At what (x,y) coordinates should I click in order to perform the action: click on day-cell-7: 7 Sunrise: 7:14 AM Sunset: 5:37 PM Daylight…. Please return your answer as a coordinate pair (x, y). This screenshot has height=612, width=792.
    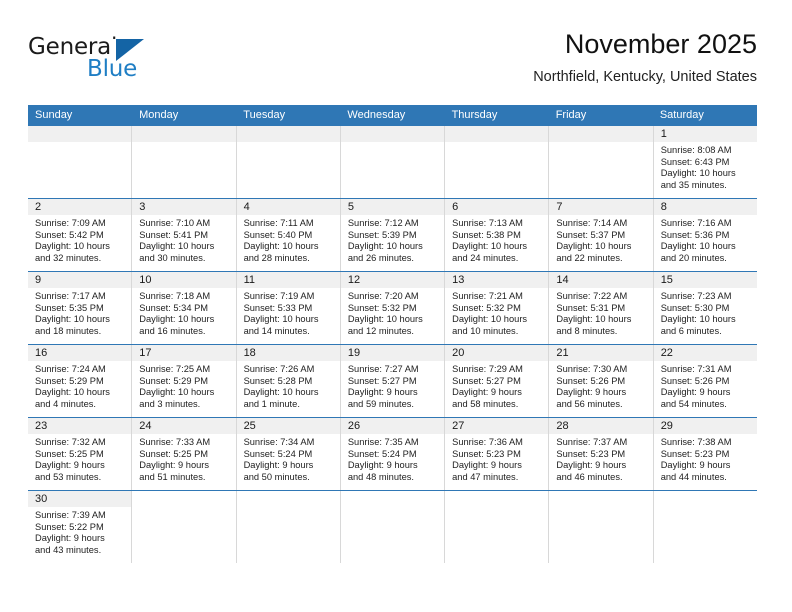
    Looking at the image, I should click on (601, 235).